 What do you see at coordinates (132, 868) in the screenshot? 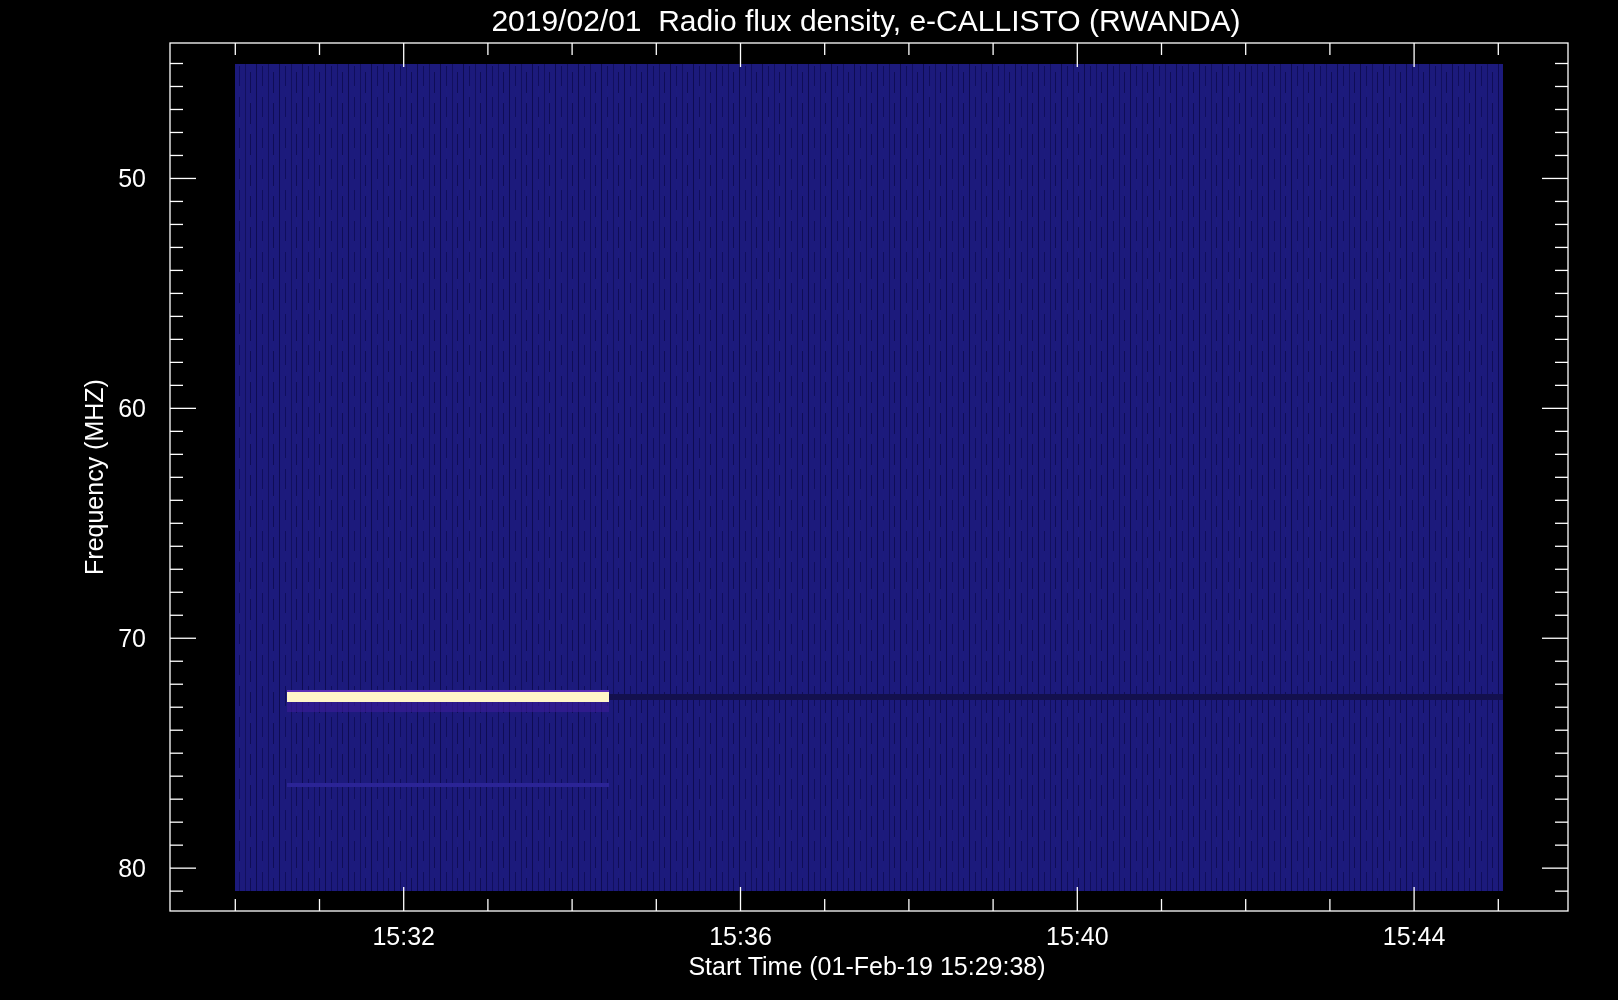
I see `y-tick-label: 80` at bounding box center [132, 868].